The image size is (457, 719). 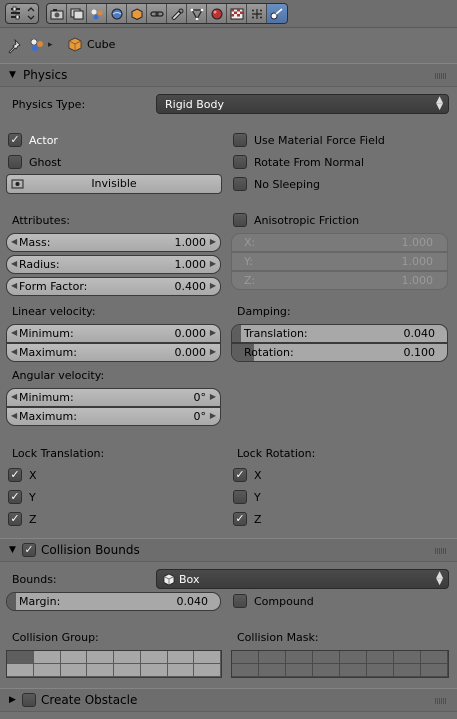 I want to click on physics-icon, so click(x=277, y=13).